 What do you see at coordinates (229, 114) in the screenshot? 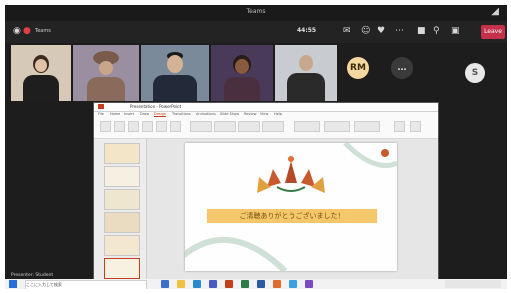
I see `tab-slideshow: Slide Show` at bounding box center [229, 114].